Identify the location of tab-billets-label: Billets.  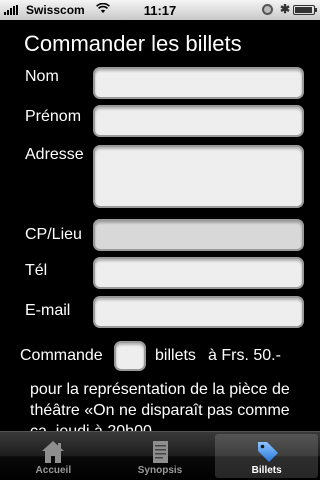
(266, 470).